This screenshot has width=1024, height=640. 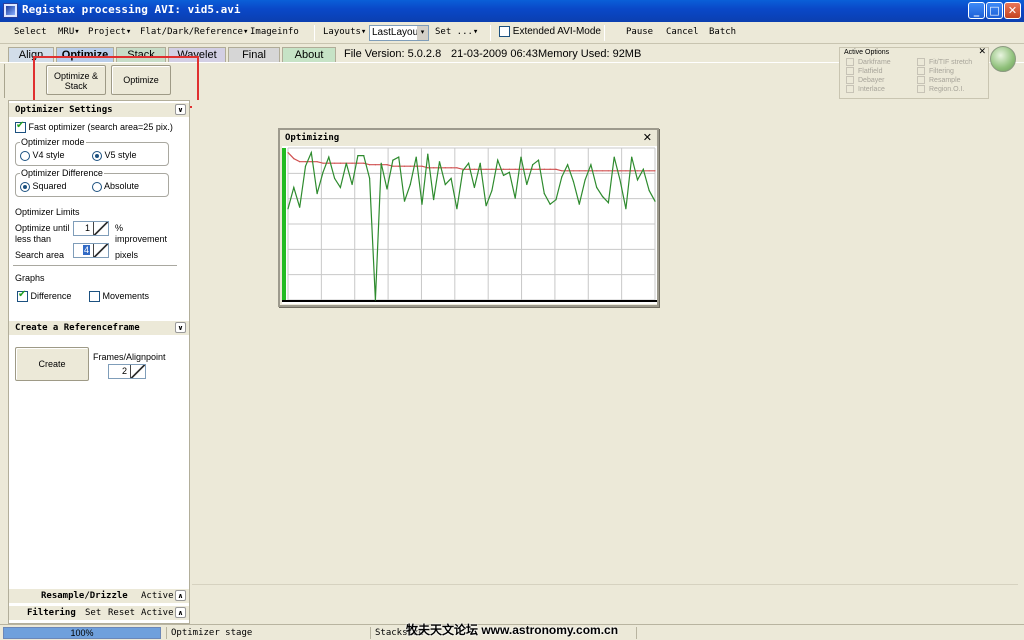 I want to click on tab-final: Final, so click(x=254, y=54).